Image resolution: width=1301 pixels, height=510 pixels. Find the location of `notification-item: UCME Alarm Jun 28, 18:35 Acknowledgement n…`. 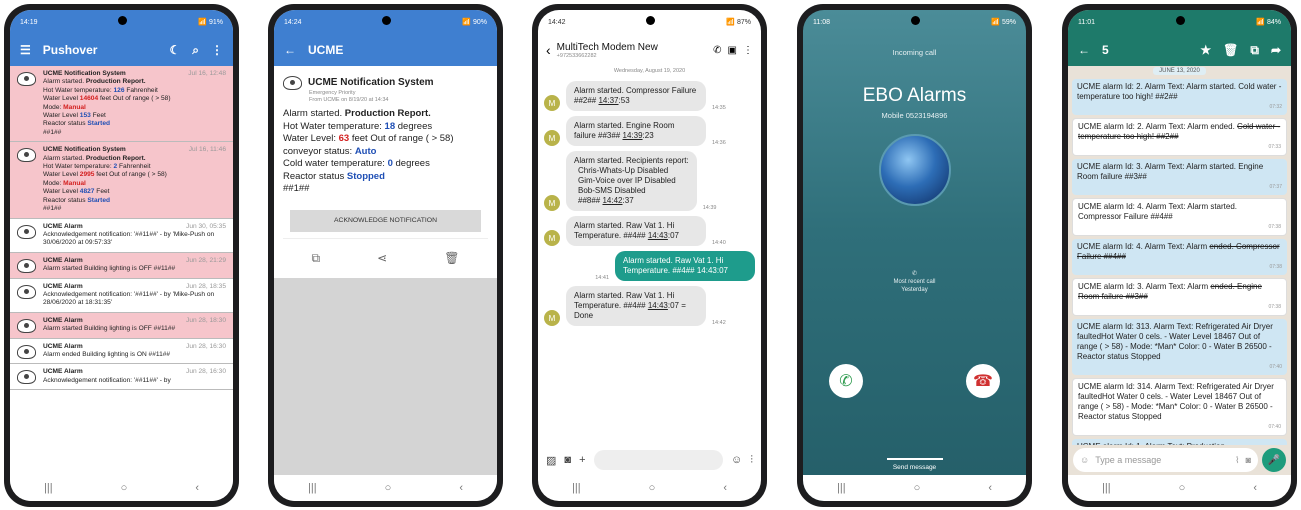

notification-item: UCME Alarm Jun 28, 18:35 Acknowledgement n… is located at coordinates (121, 296).